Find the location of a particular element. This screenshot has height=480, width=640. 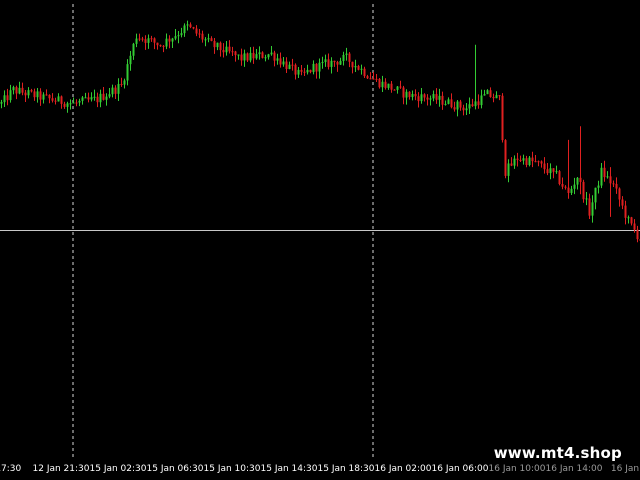

x-tick-label: 16 Jan 14:00 is located at coordinates (574, 469).